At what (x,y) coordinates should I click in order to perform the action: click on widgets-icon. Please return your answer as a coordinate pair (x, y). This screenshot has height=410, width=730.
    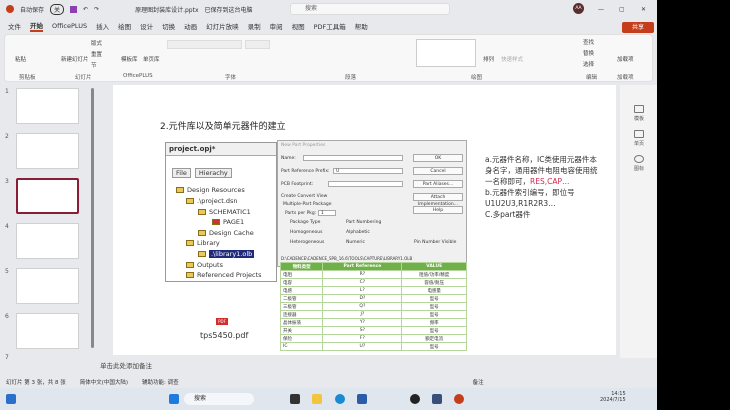
    Looking at the image, I should click on (11, 399).